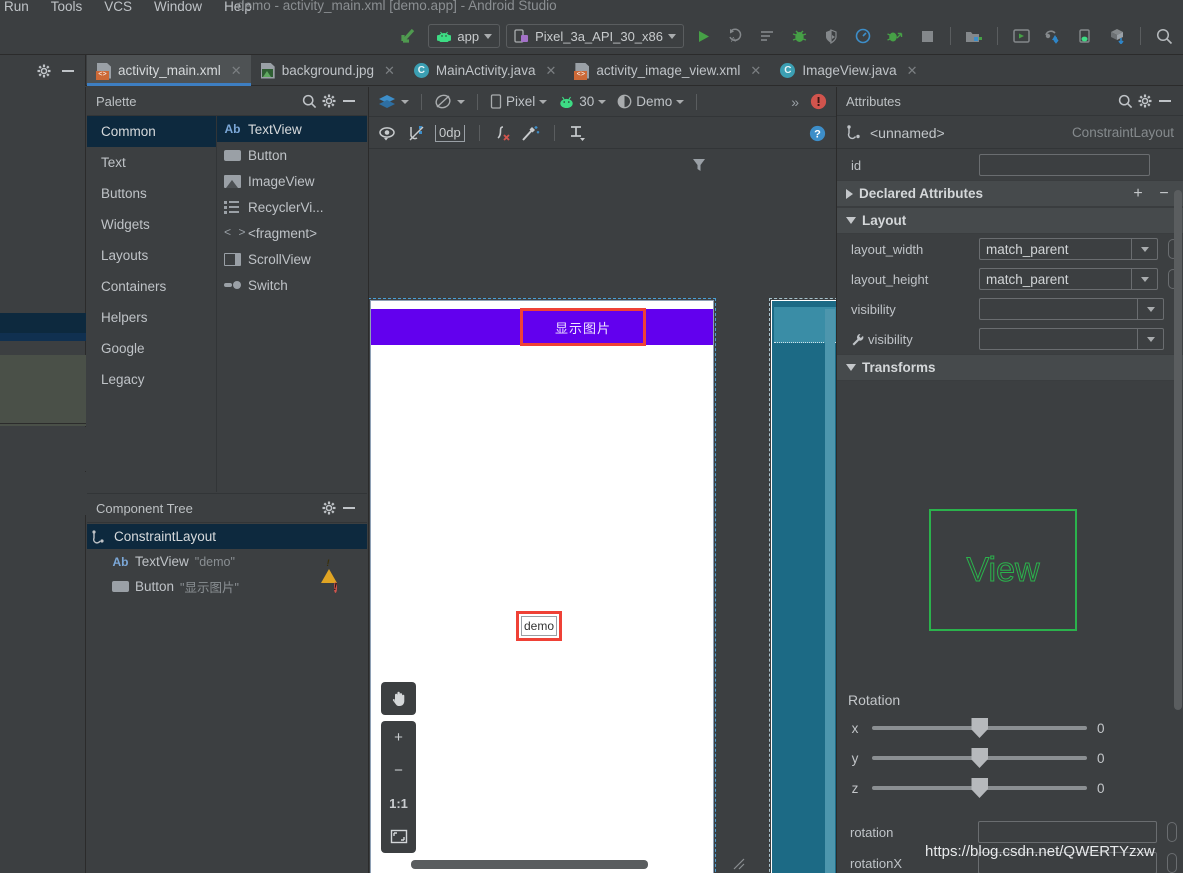 This screenshot has width=1183, height=873. I want to click on remove-attribute-button: −, so click(1164, 194).